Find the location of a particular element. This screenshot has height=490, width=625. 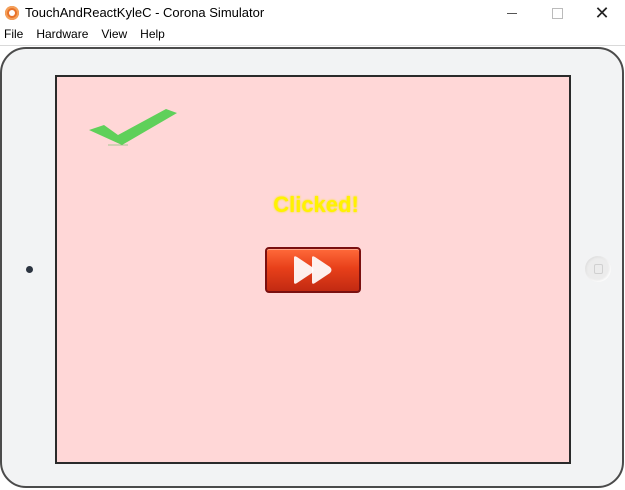

minimize-icon is located at coordinates (512, 13).